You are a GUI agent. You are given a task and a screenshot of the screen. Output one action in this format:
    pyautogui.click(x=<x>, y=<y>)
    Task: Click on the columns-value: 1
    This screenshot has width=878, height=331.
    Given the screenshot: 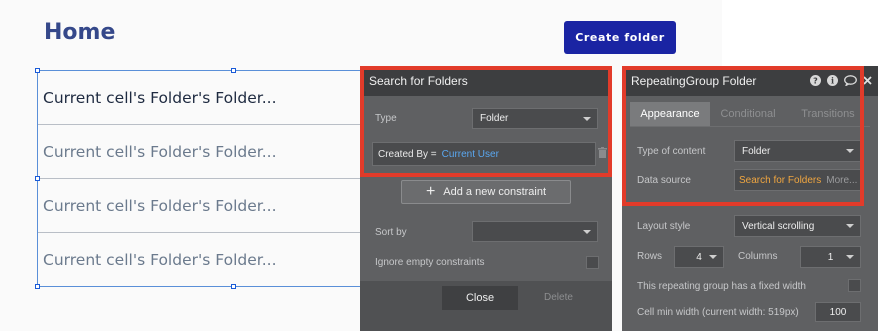 What is the action you would take?
    pyautogui.click(x=830, y=257)
    